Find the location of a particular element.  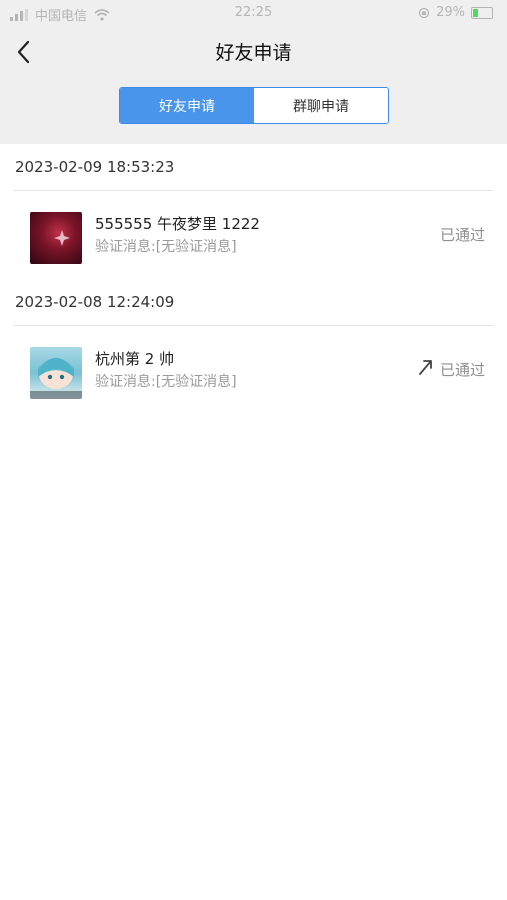

nav-bar: 好友申请 is located at coordinates (253, 51).